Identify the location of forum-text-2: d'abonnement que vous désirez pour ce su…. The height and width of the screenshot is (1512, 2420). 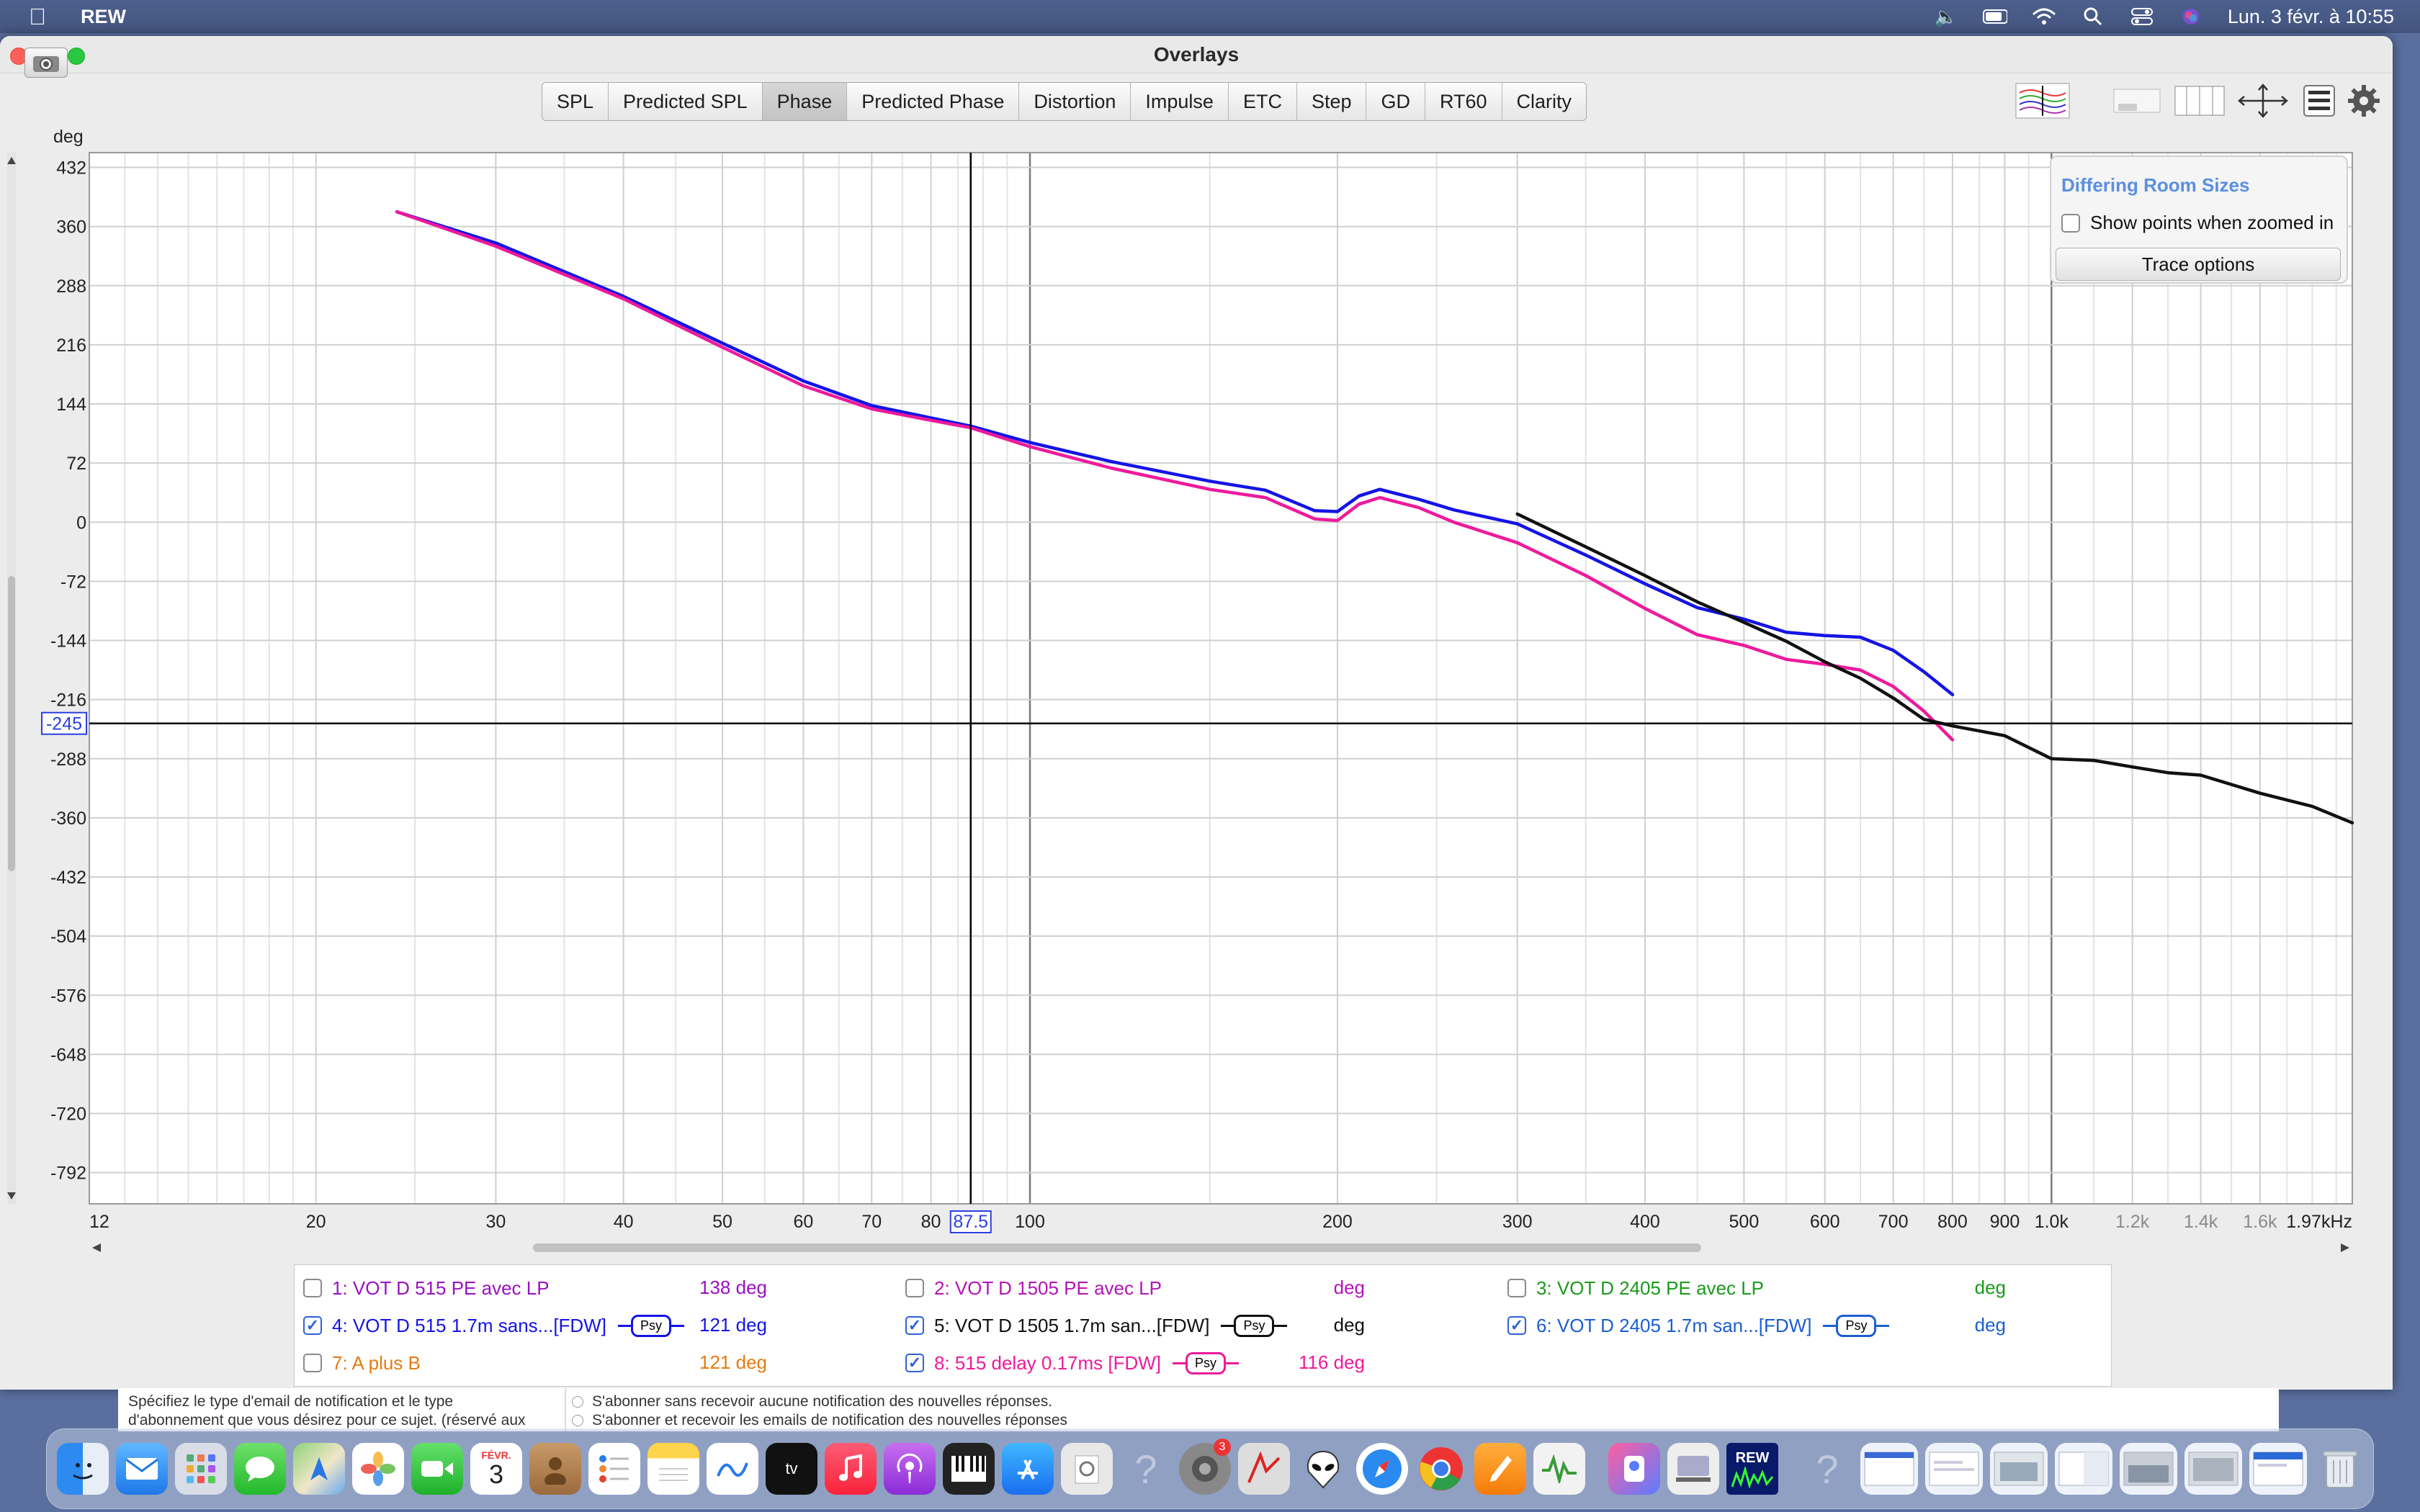
(327, 1420).